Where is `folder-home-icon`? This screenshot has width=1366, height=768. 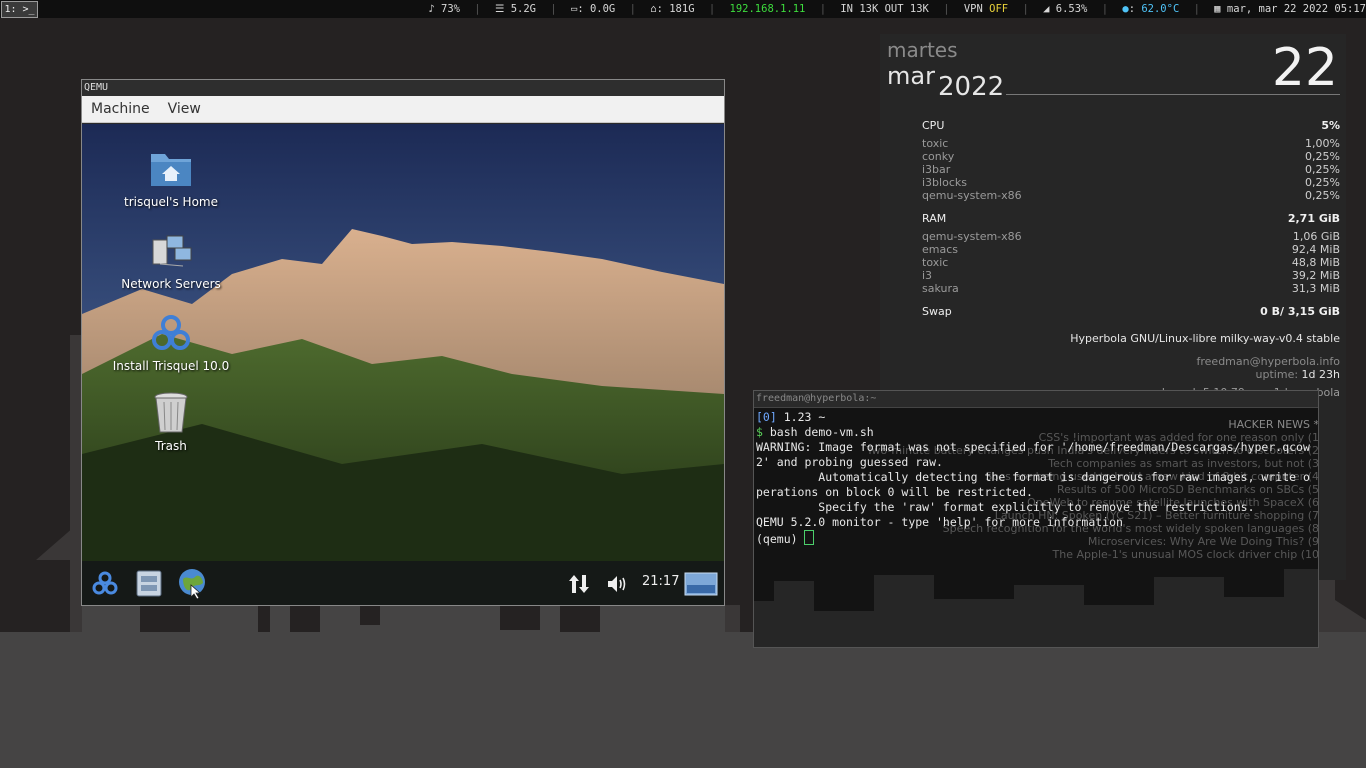 folder-home-icon is located at coordinates (171, 170).